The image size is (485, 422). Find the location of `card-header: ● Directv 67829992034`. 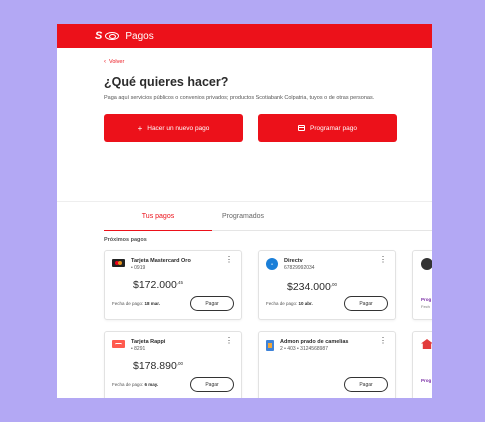

card-header: ● Directv 67829992034 is located at coordinates (290, 264).